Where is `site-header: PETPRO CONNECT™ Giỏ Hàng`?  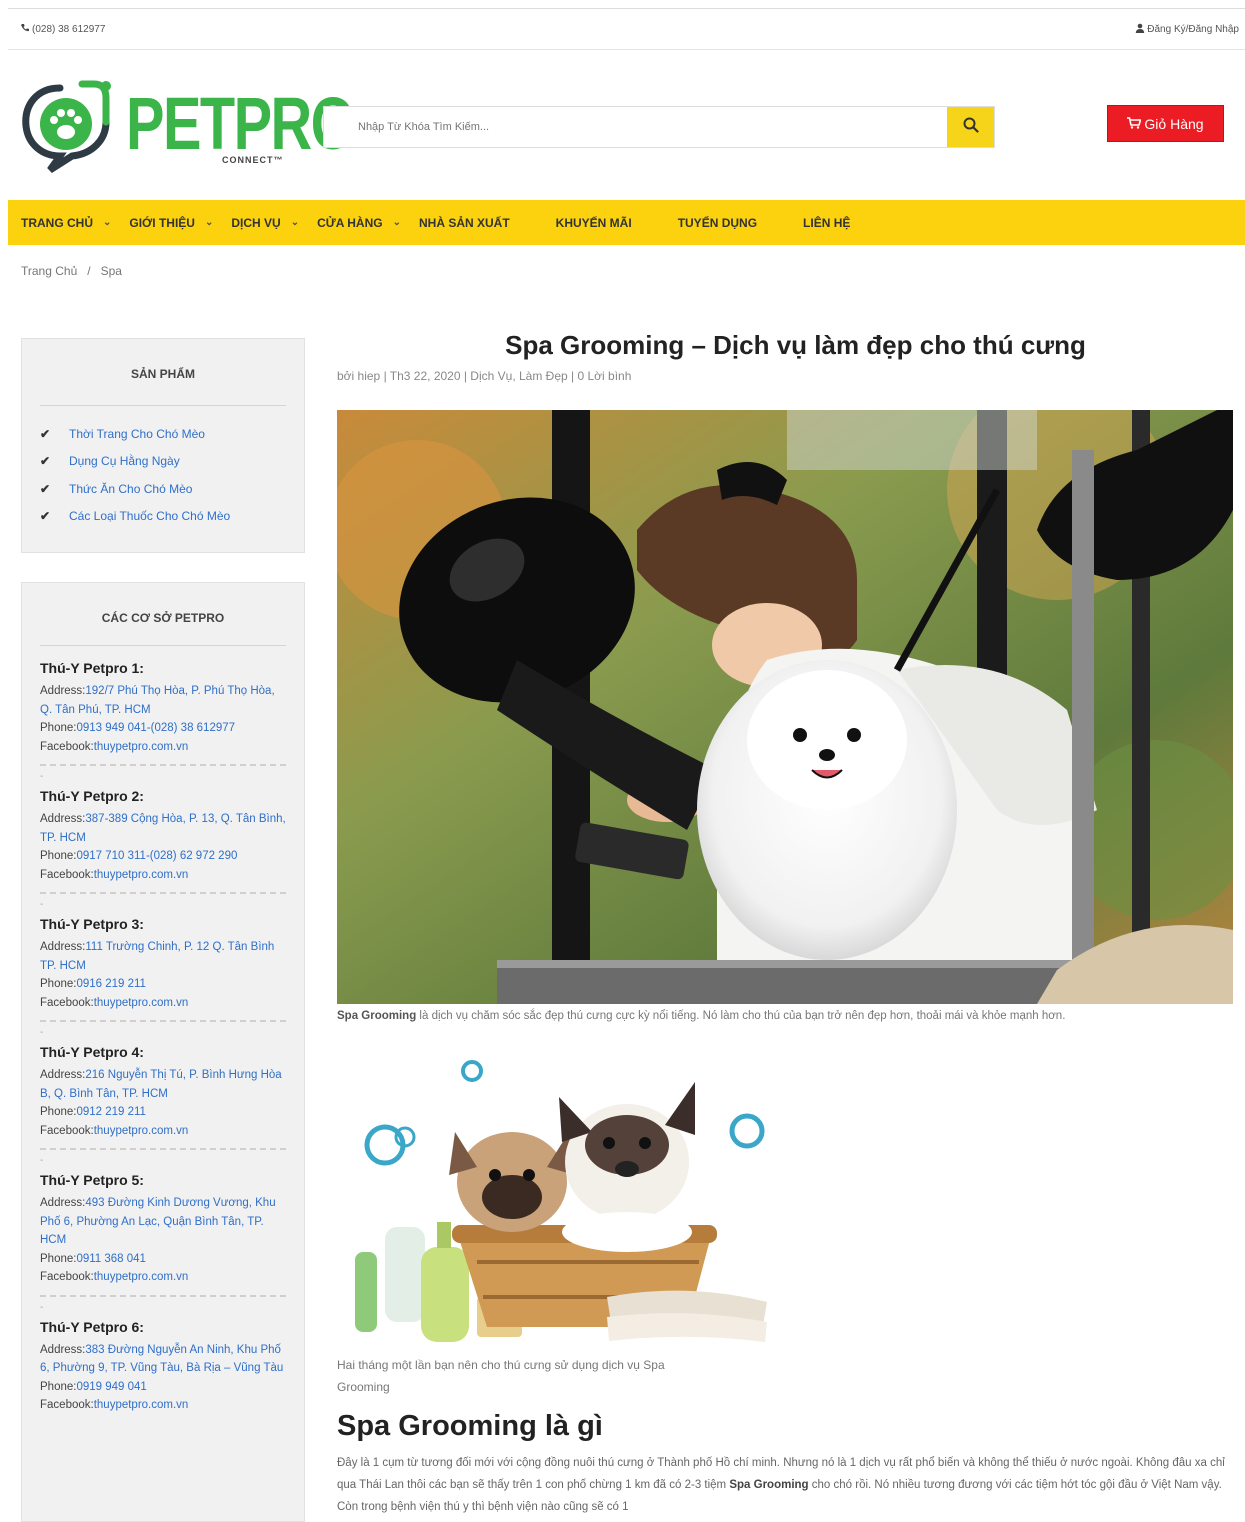 site-header: PETPRO CONNECT™ Giỏ Hàng is located at coordinates (626, 125).